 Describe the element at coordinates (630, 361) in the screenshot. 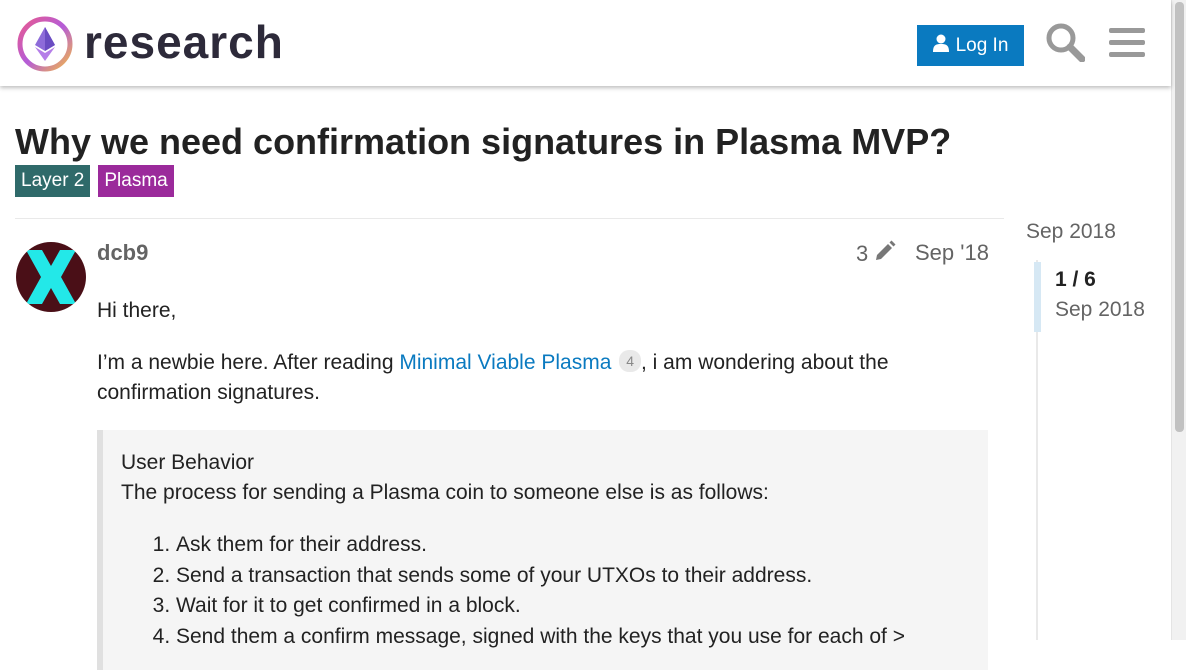

I see `link-click-count: 4` at that location.